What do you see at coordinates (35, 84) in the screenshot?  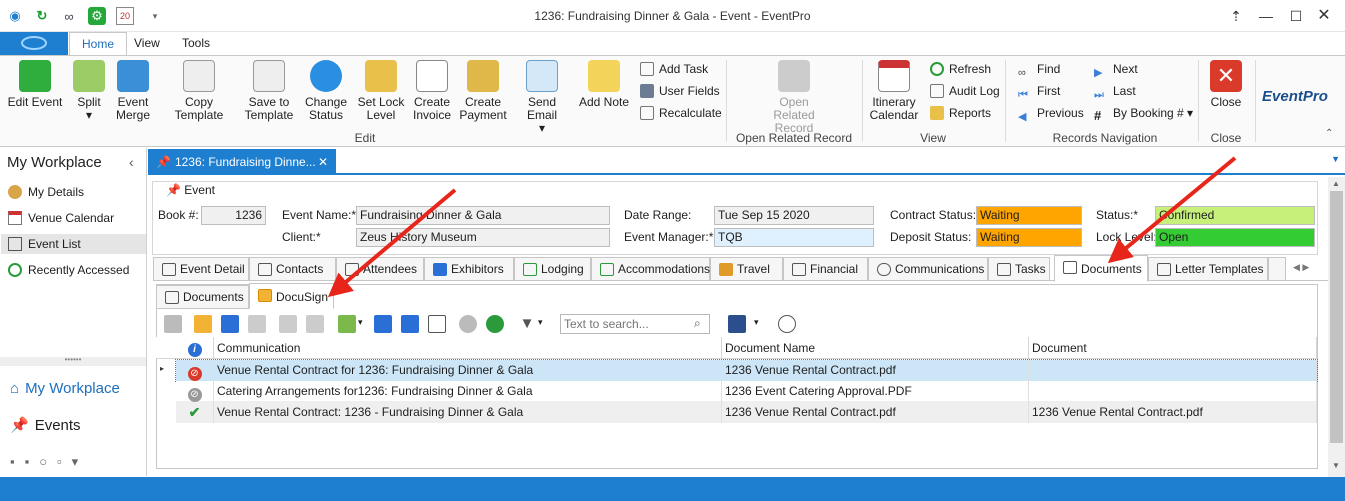 I see `edit-event-button: Edit Event` at bounding box center [35, 84].